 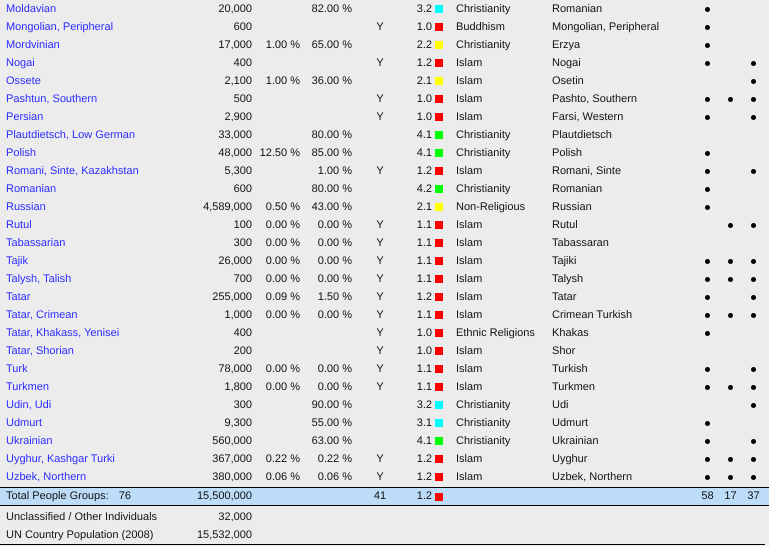 I want to click on table-cell: Ethnic Religions, so click(x=495, y=332).